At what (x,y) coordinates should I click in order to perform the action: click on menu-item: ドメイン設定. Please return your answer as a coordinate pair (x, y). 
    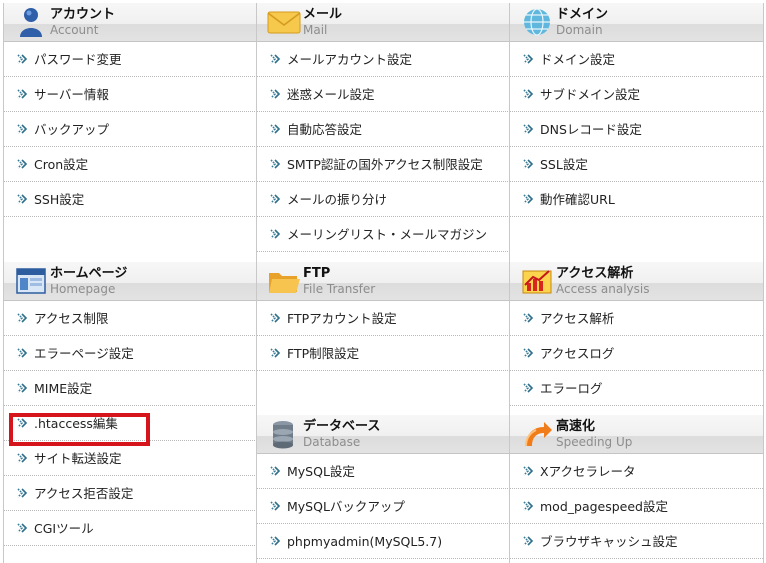
    Looking at the image, I should click on (636, 59).